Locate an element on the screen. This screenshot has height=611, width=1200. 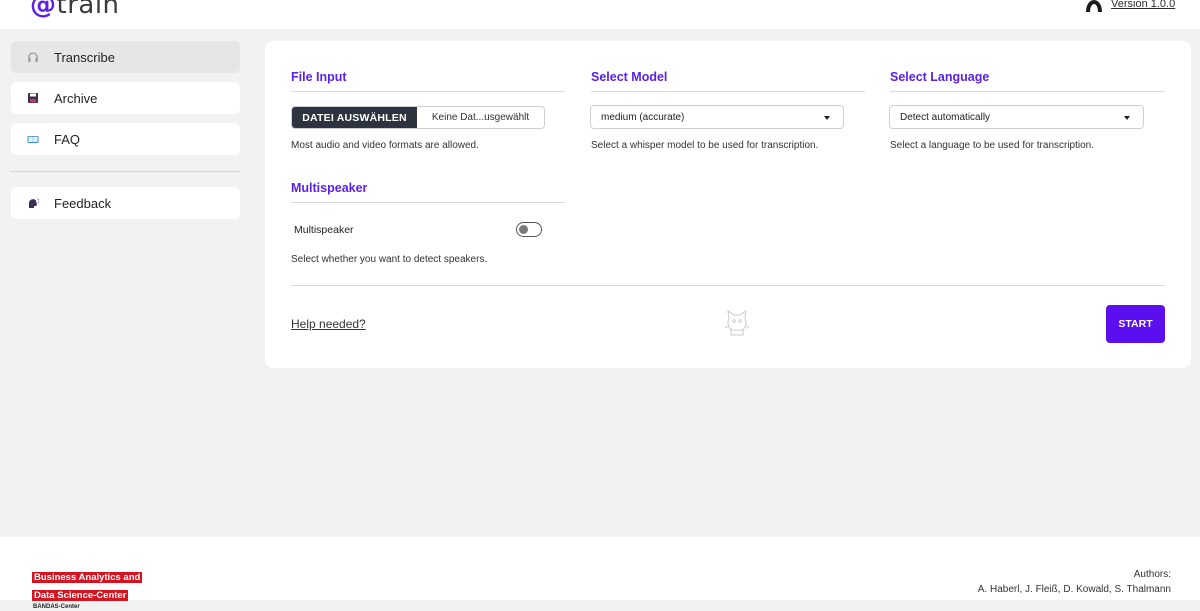
headphones-icon is located at coordinates (33, 57).